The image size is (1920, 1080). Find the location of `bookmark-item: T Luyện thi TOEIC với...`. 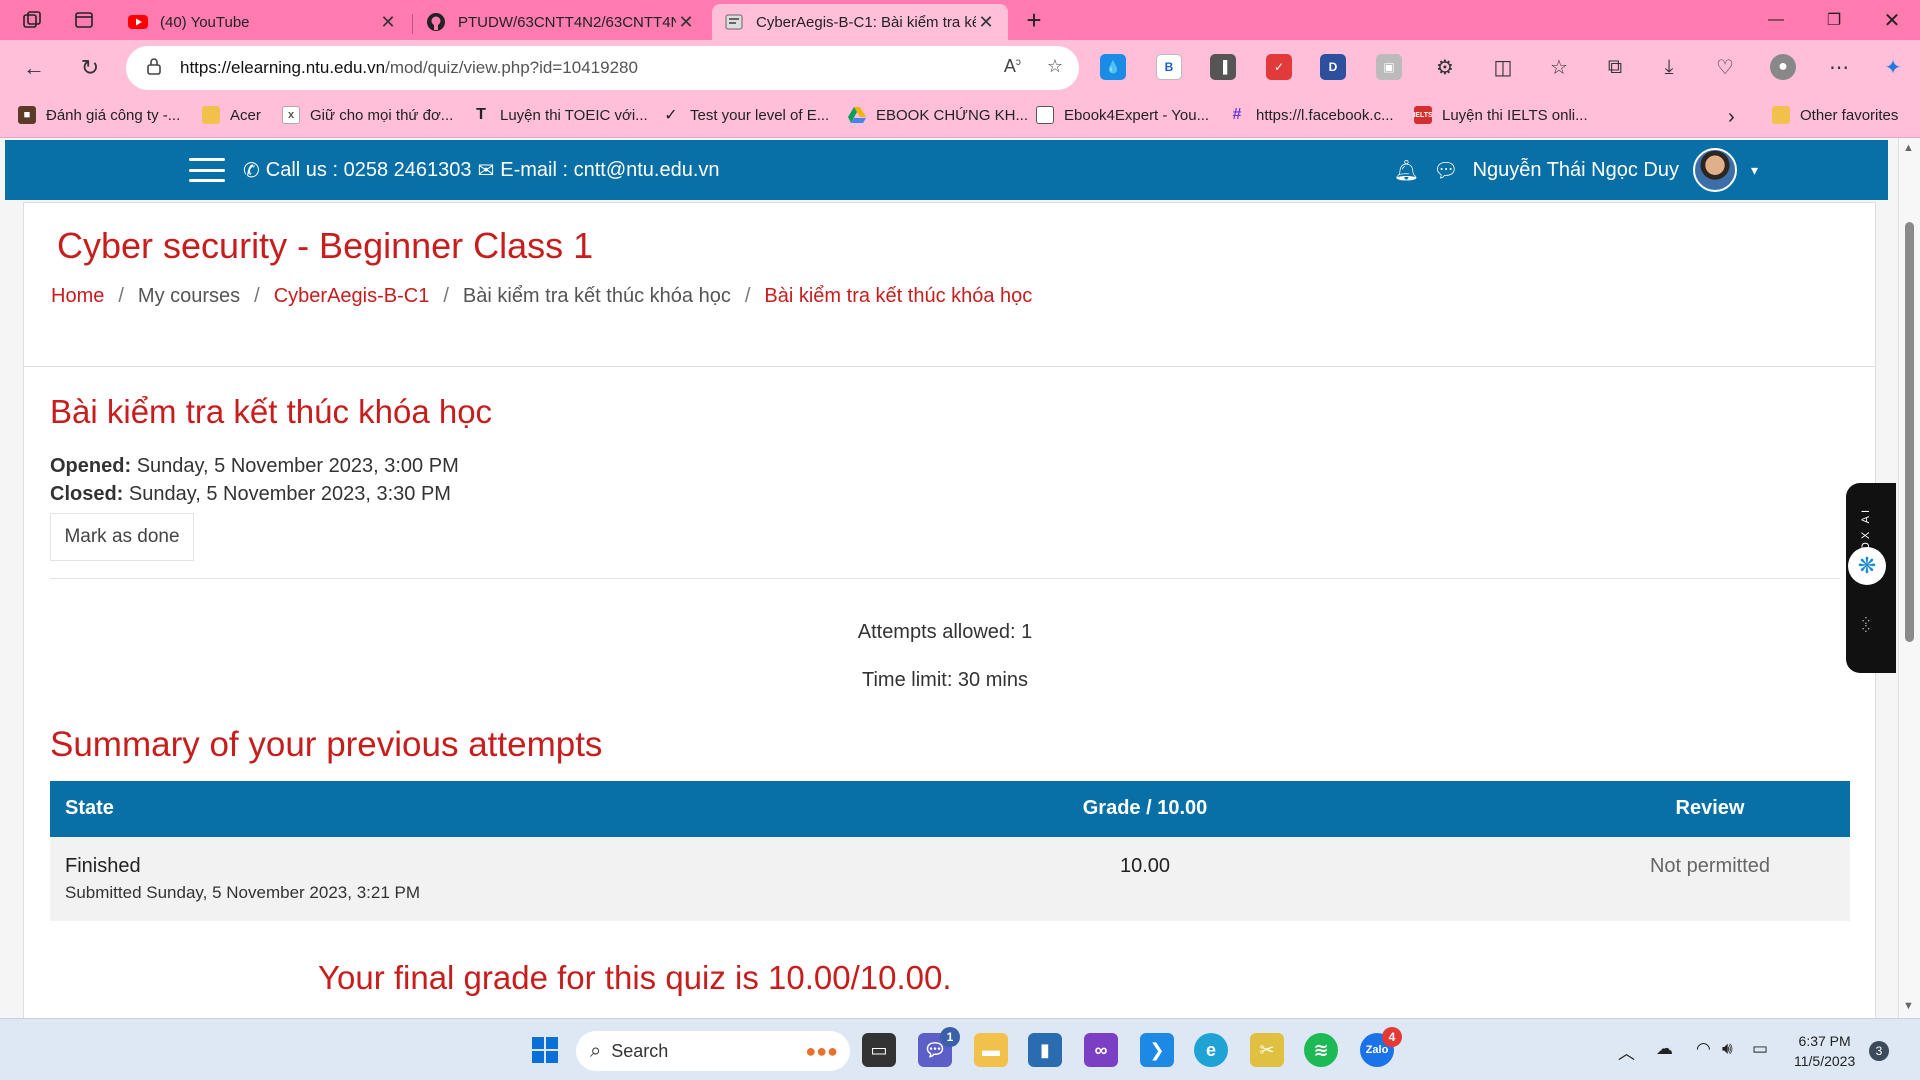

bookmark-item: T Luyện thi TOEIC với... is located at coordinates (560, 115).